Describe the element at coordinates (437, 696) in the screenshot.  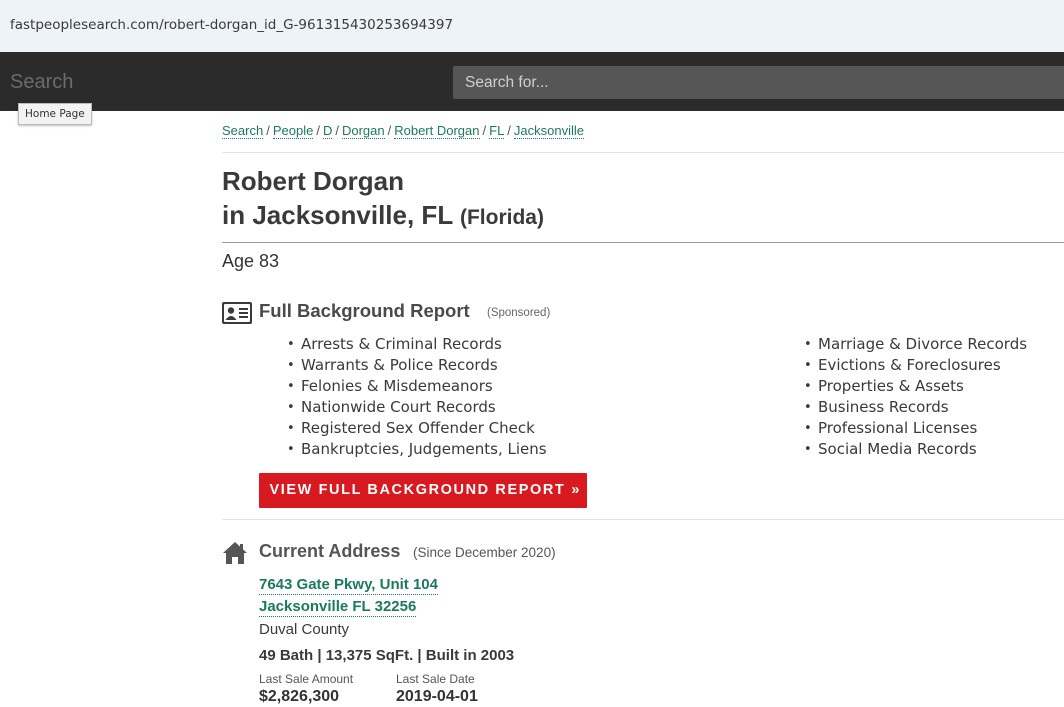
I see `last-sale-date: 2019-04-01` at that location.